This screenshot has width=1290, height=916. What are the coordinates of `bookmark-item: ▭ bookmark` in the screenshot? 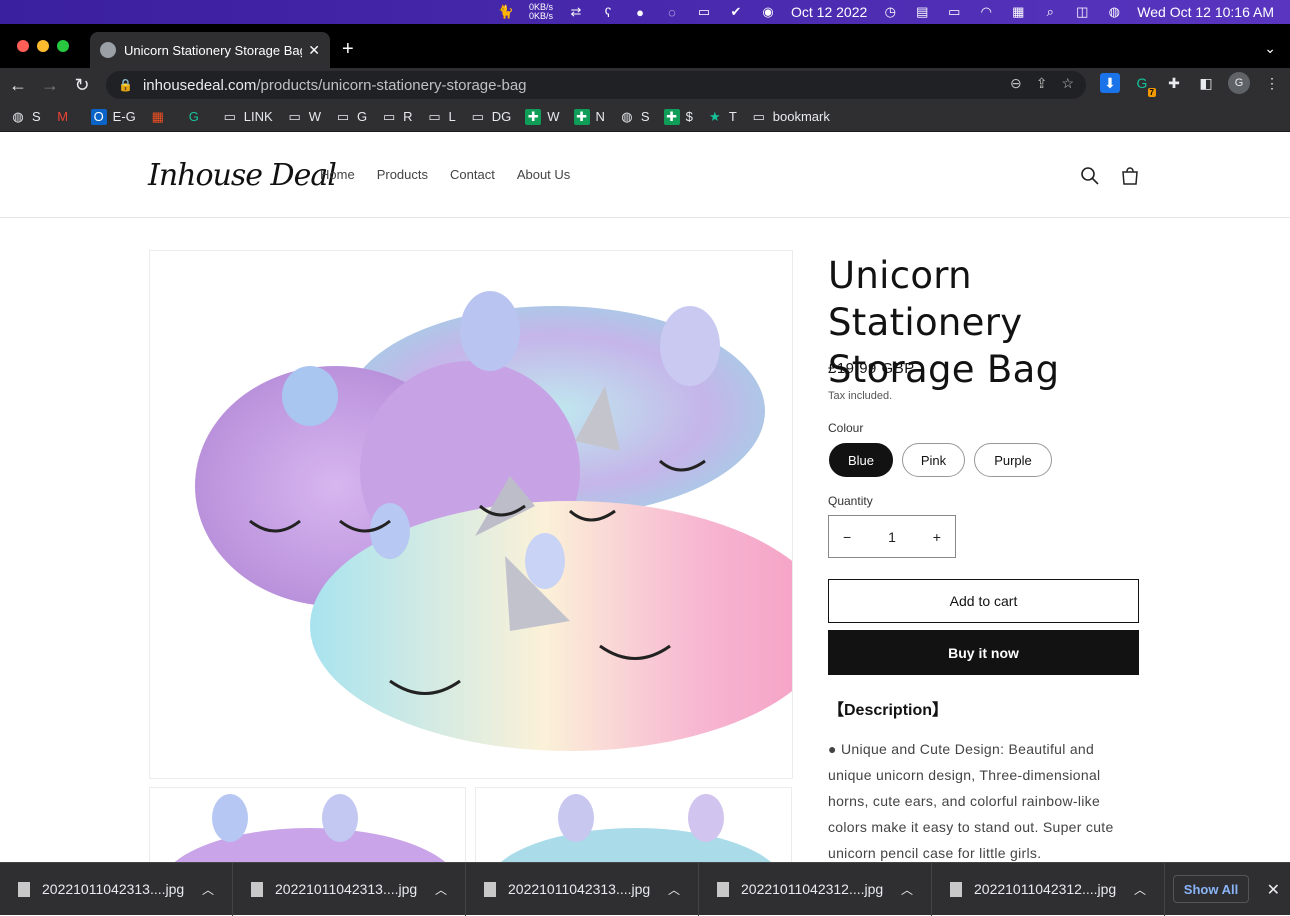 It's located at (790, 117).